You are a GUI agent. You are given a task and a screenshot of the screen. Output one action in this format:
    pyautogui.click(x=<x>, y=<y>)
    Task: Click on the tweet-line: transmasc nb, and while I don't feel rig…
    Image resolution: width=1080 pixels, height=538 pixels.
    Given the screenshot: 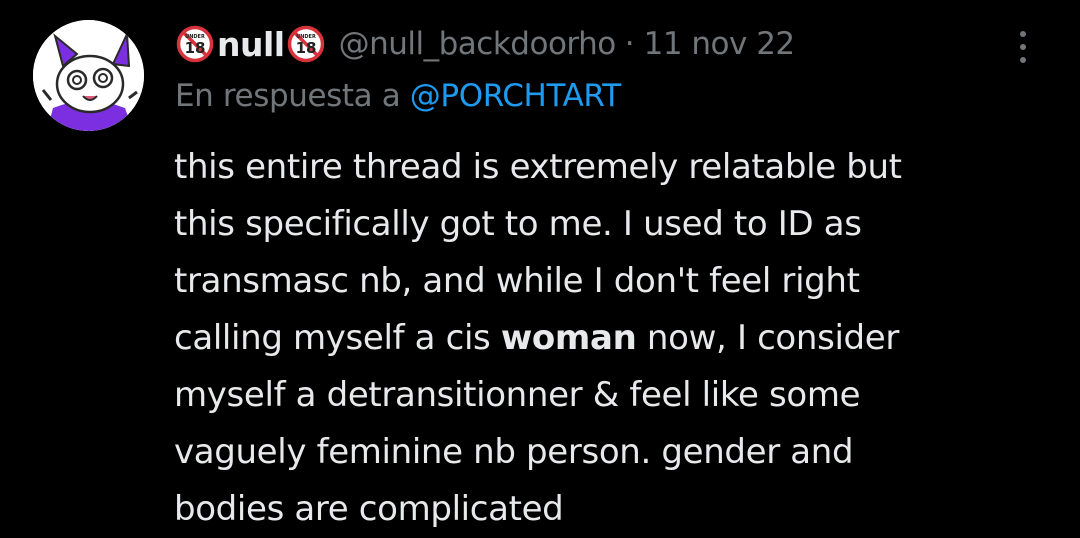 What is the action you would take?
    pyautogui.click(x=517, y=281)
    